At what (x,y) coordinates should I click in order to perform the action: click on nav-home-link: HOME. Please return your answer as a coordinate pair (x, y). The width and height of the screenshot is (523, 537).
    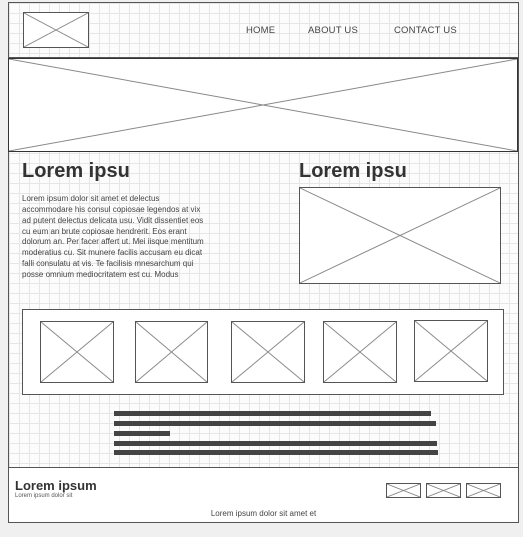
    Looking at the image, I should click on (260, 30).